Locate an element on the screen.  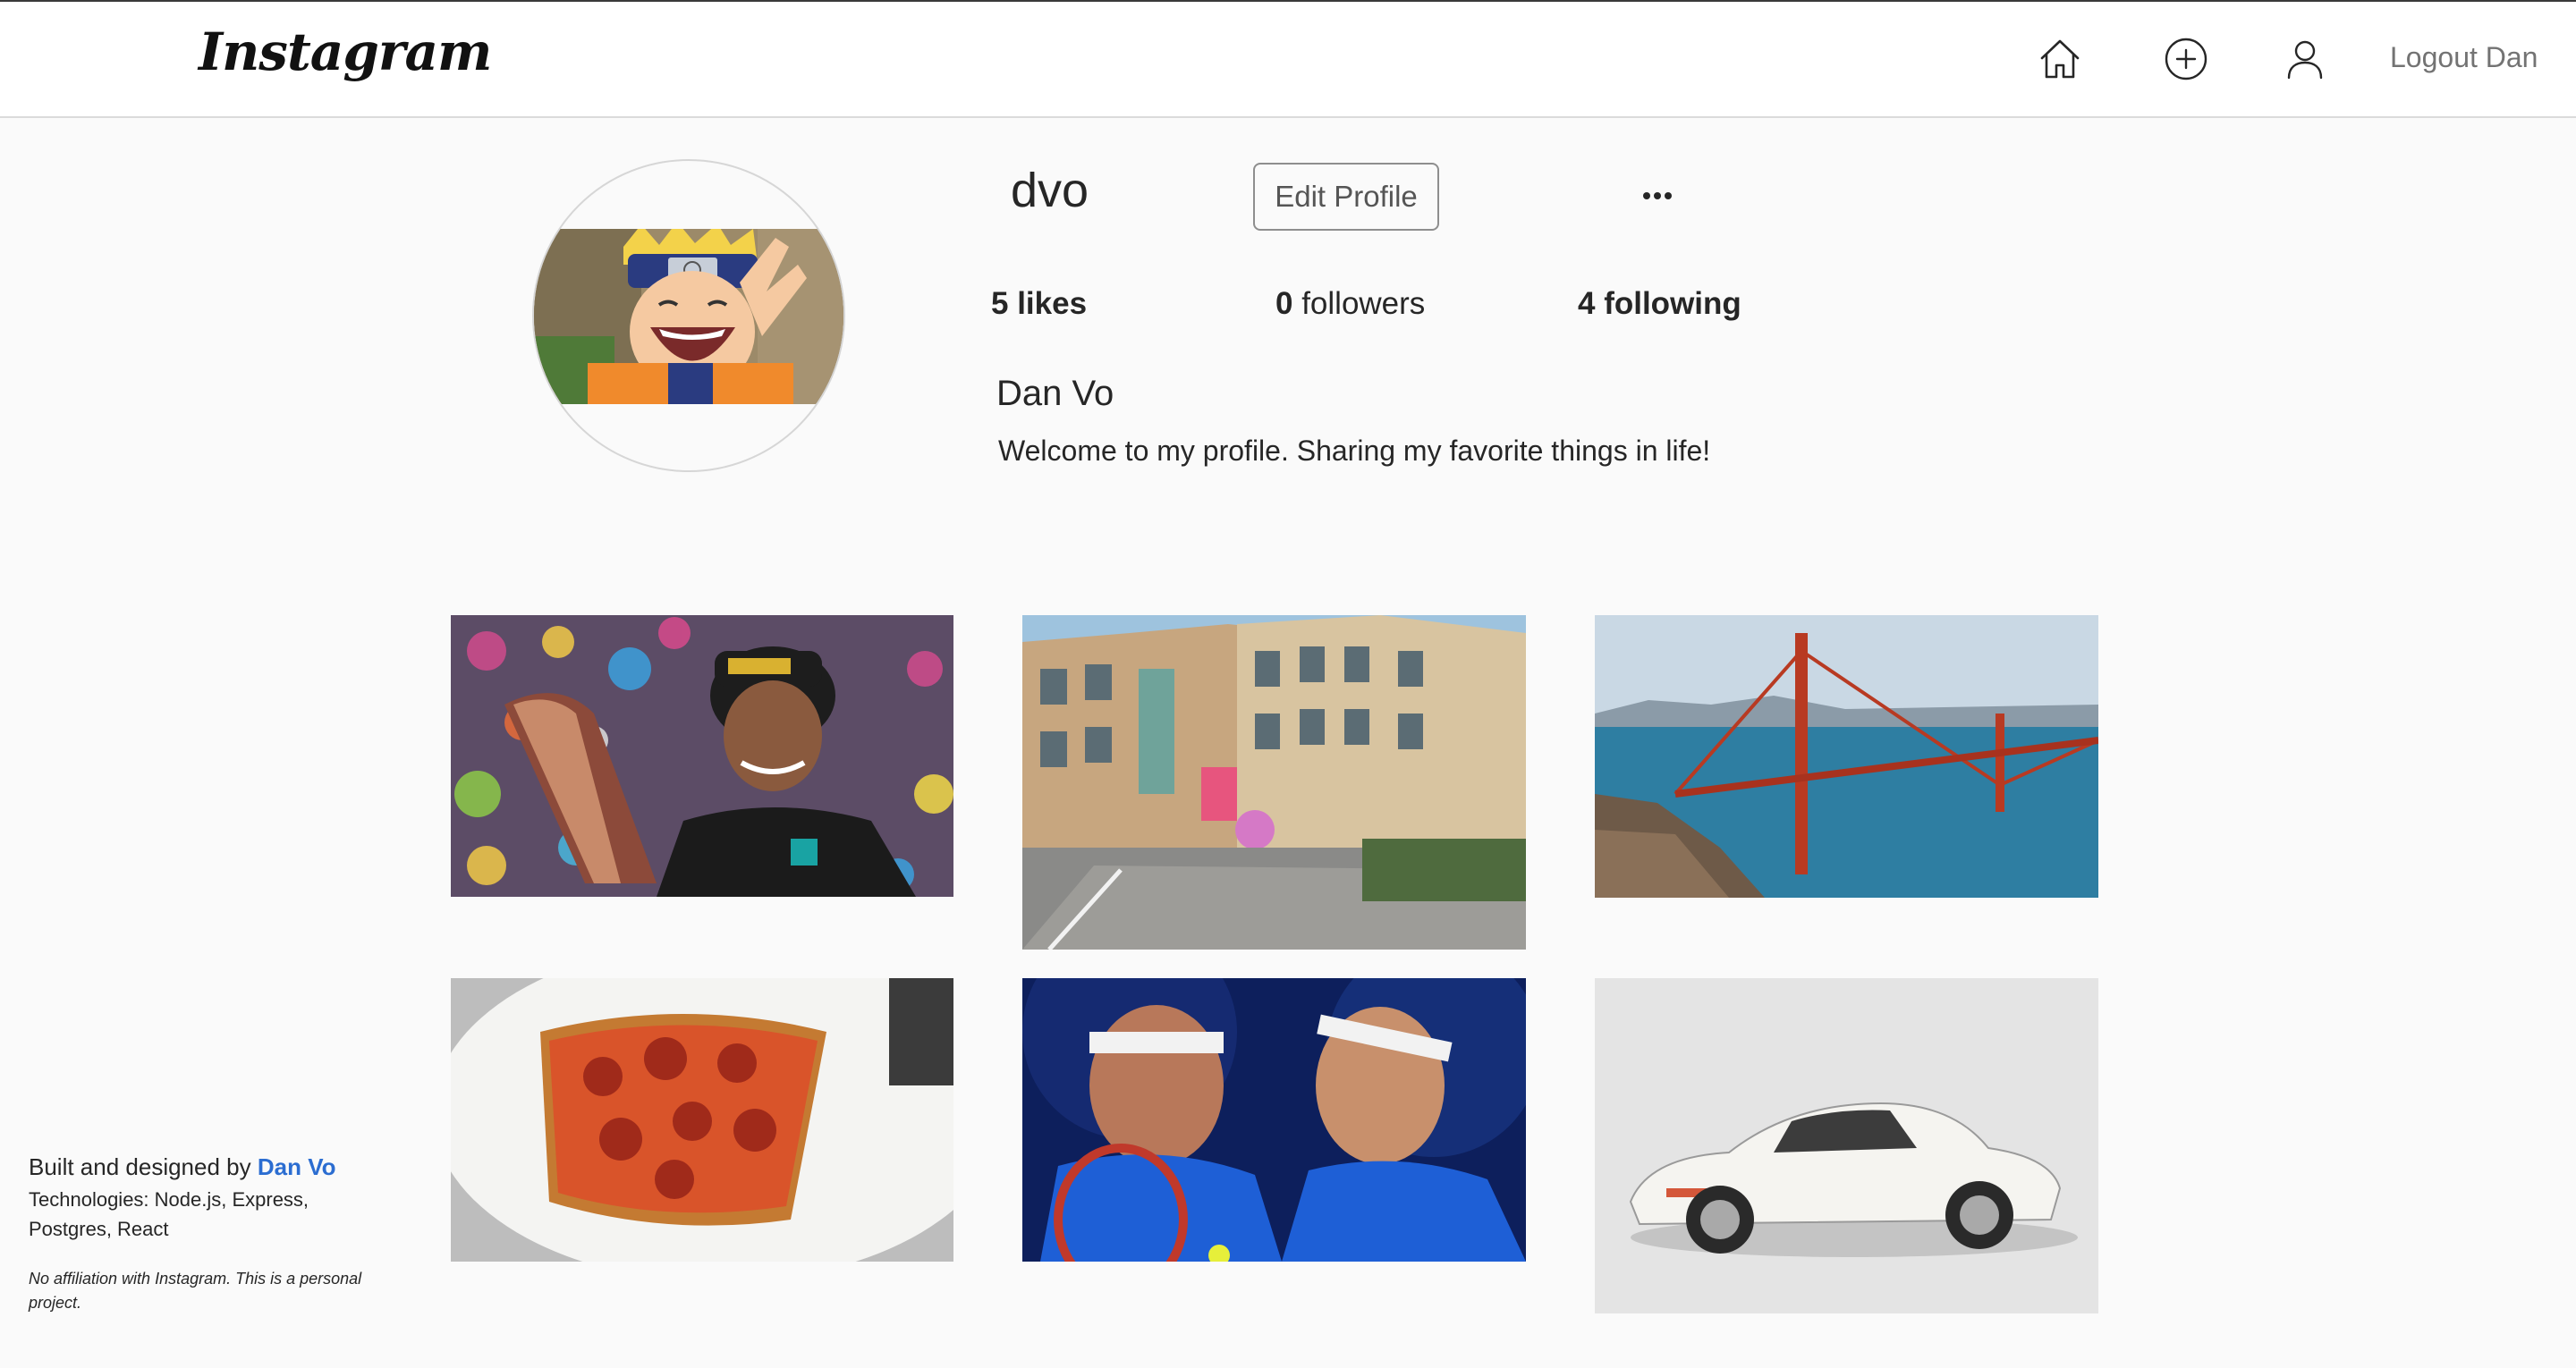
post-thumbnail-street is located at coordinates (1274, 782).